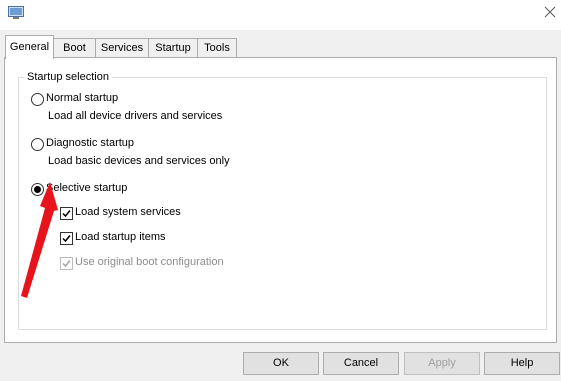  What do you see at coordinates (120, 237) in the screenshot?
I see `load-startup-items-label: Load startup items` at bounding box center [120, 237].